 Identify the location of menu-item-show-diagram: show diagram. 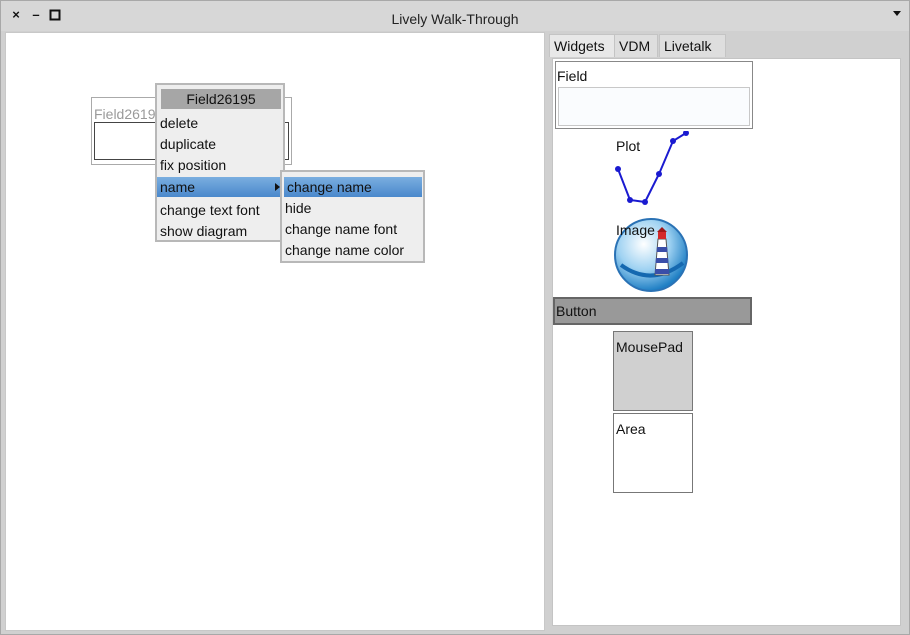
(220, 231).